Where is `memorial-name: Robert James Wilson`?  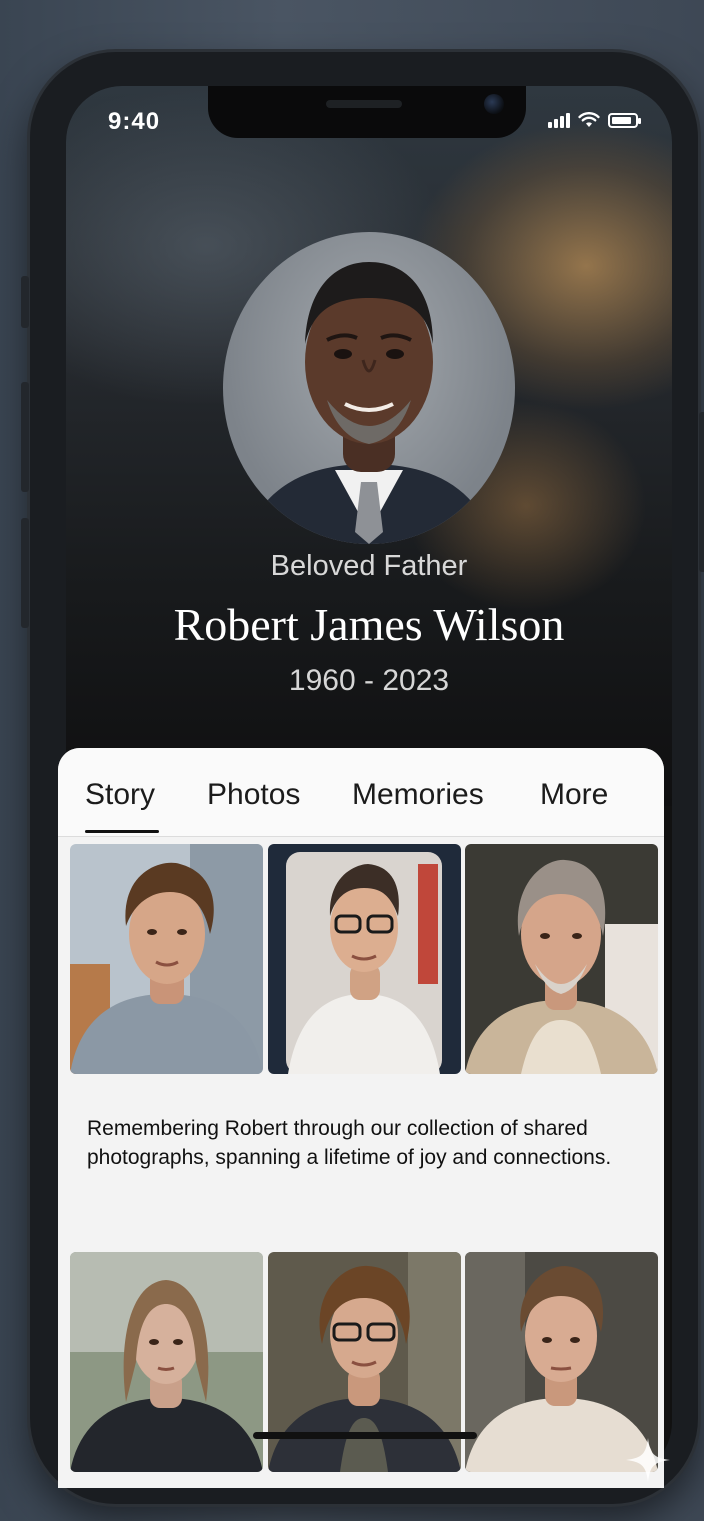
memorial-name: Robert James Wilson is located at coordinates (369, 624).